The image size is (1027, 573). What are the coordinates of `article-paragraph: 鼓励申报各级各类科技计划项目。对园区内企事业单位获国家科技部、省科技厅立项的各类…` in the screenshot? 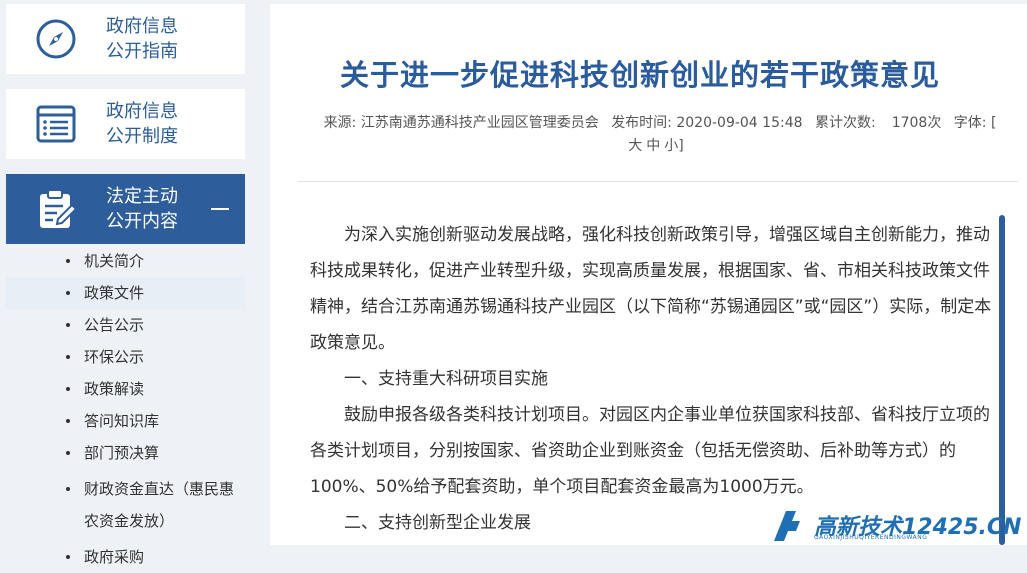 It's located at (650, 451).